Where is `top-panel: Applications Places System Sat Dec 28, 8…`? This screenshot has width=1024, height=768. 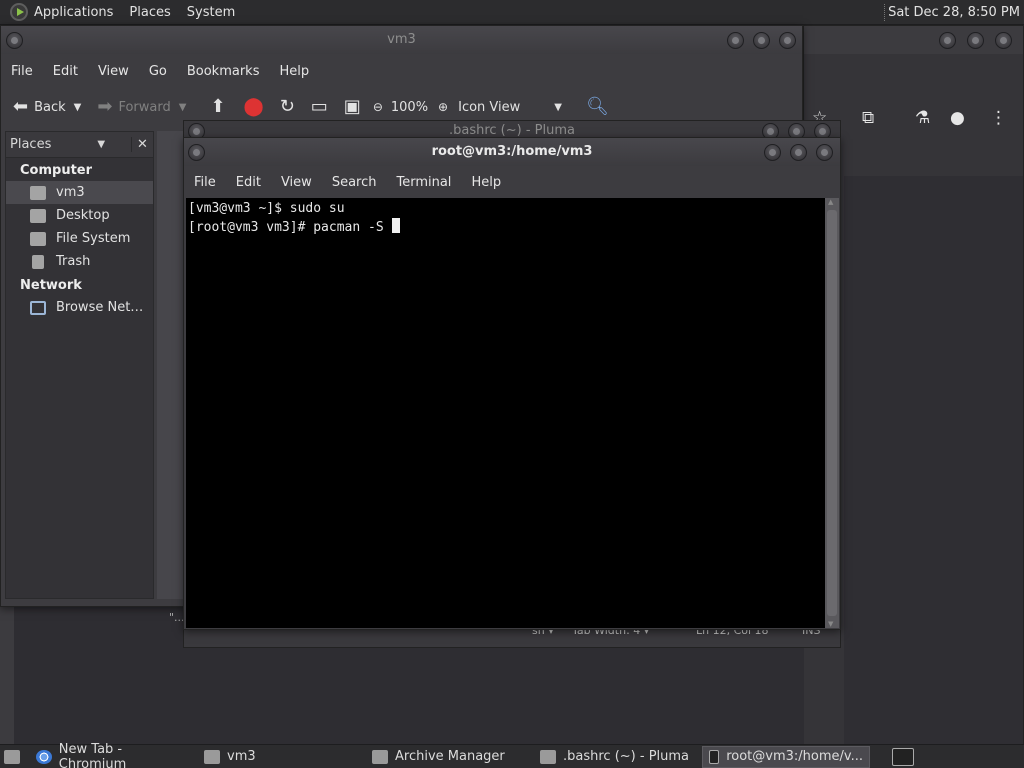 top-panel: Applications Places System Sat Dec 28, 8… is located at coordinates (512, 12).